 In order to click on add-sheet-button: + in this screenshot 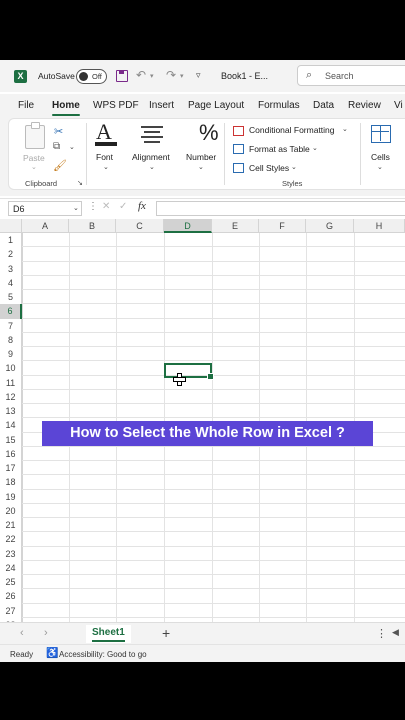, I will do `click(166, 633)`.